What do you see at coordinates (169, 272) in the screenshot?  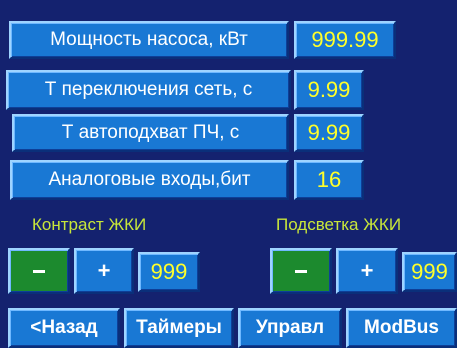 I see `contrast-value: 999` at bounding box center [169, 272].